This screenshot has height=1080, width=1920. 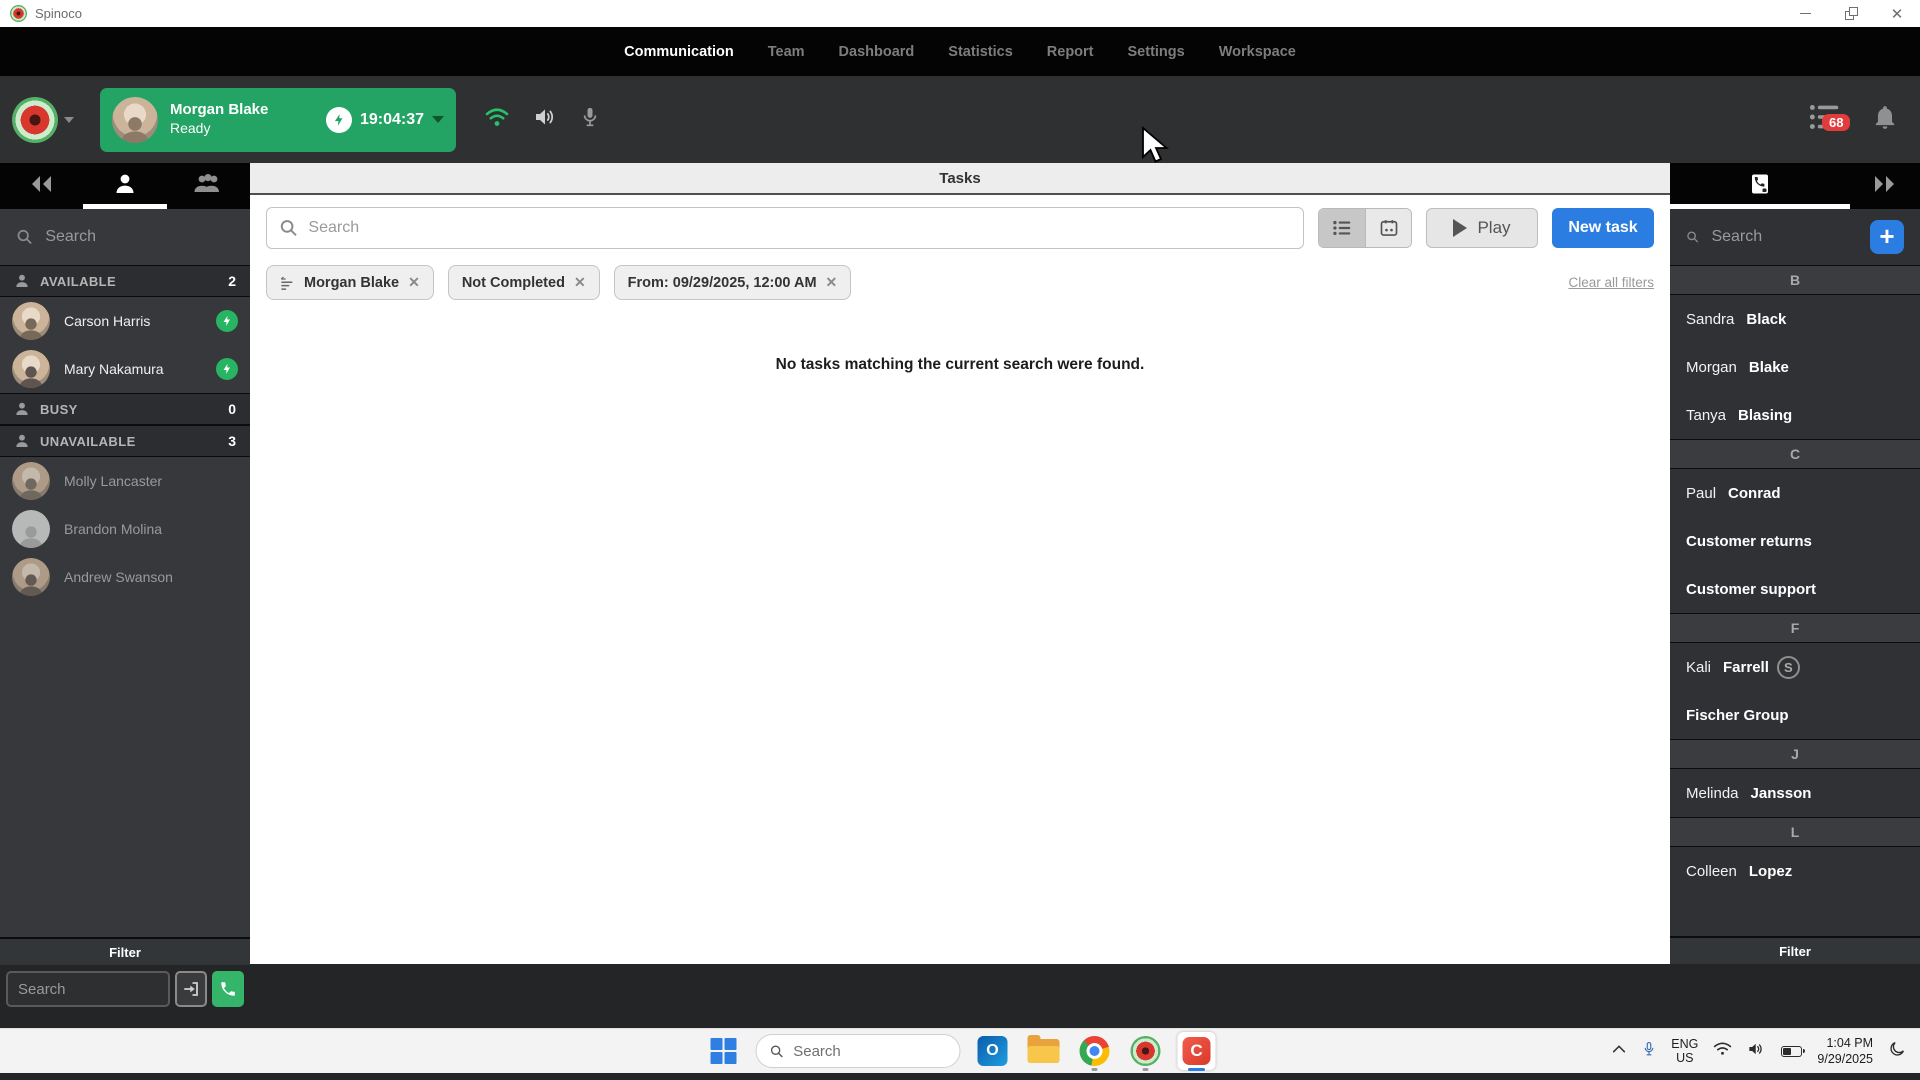 What do you see at coordinates (125, 951) in the screenshot?
I see `left-filter-bar: Filter` at bounding box center [125, 951].